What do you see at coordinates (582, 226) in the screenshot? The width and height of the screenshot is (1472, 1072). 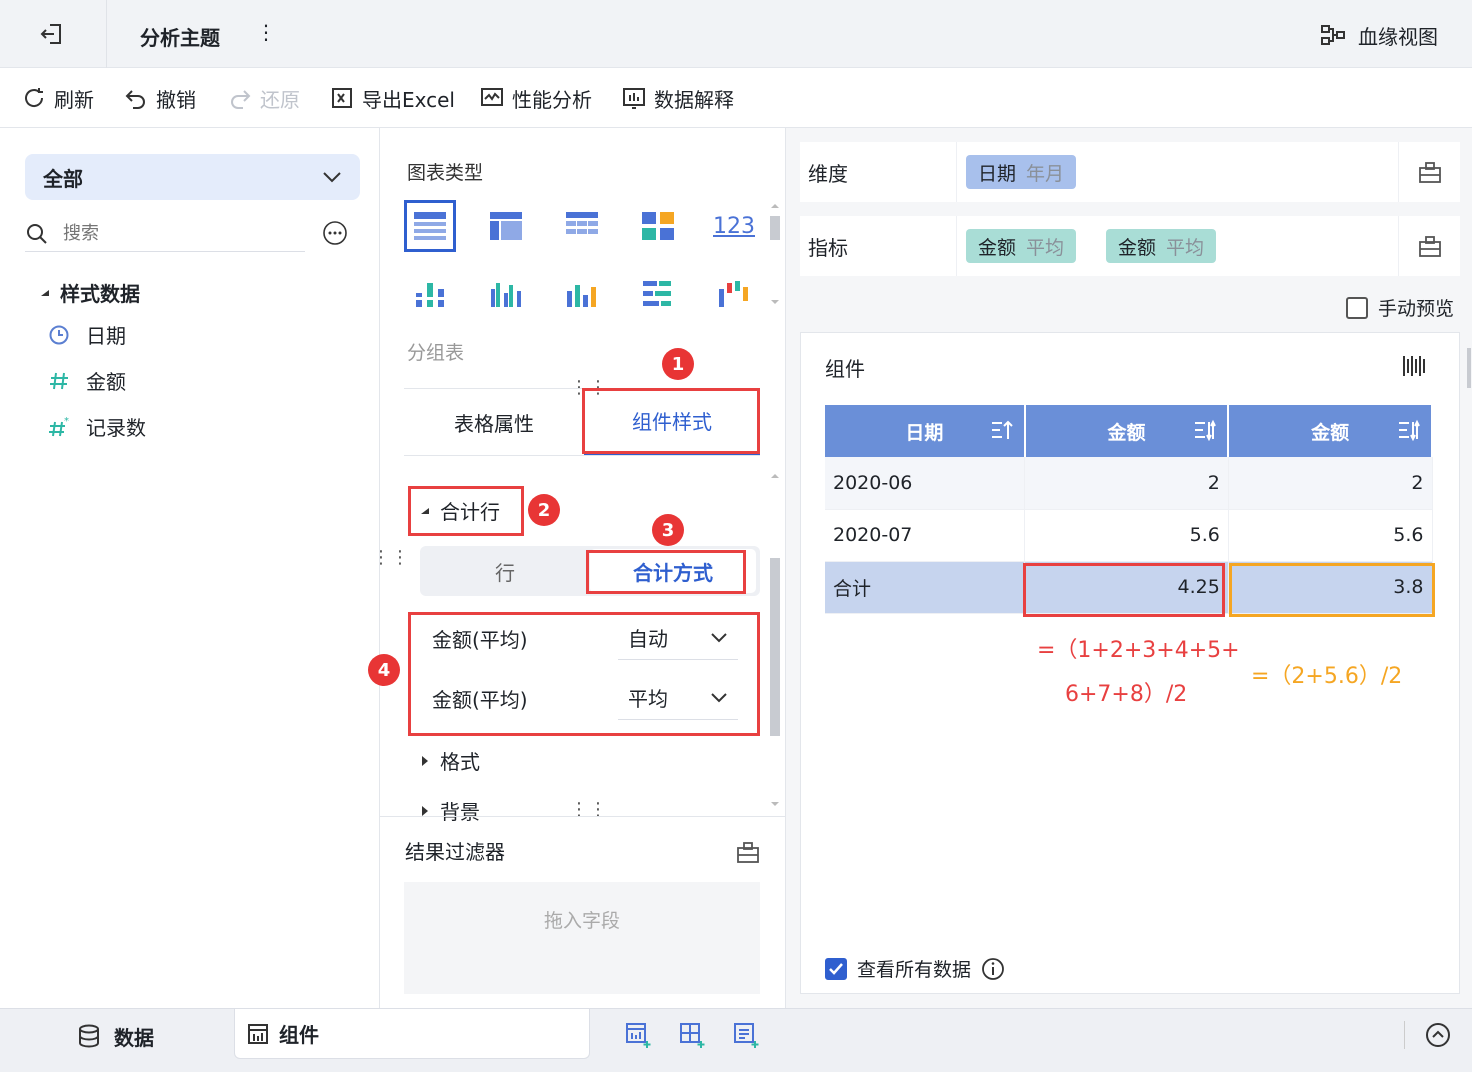 I see `detail-table-type-icon` at bounding box center [582, 226].